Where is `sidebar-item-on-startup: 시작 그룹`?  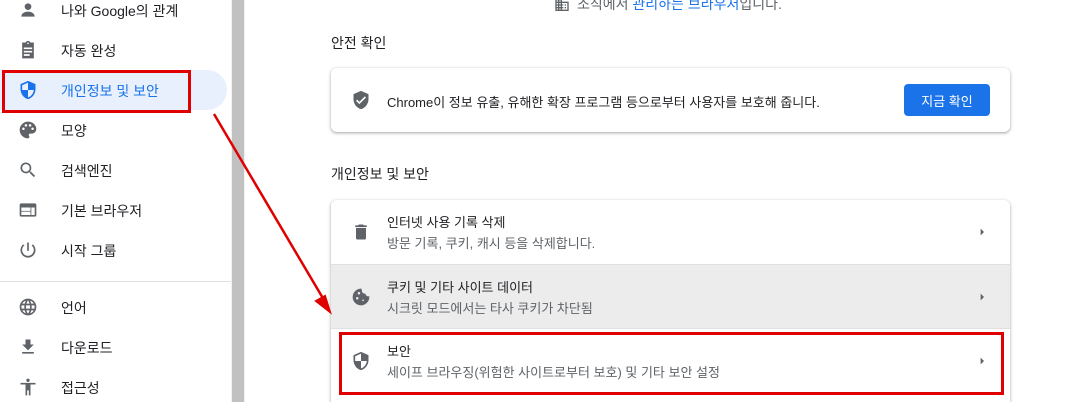 sidebar-item-on-startup: 시작 그룹 is located at coordinates (113, 250).